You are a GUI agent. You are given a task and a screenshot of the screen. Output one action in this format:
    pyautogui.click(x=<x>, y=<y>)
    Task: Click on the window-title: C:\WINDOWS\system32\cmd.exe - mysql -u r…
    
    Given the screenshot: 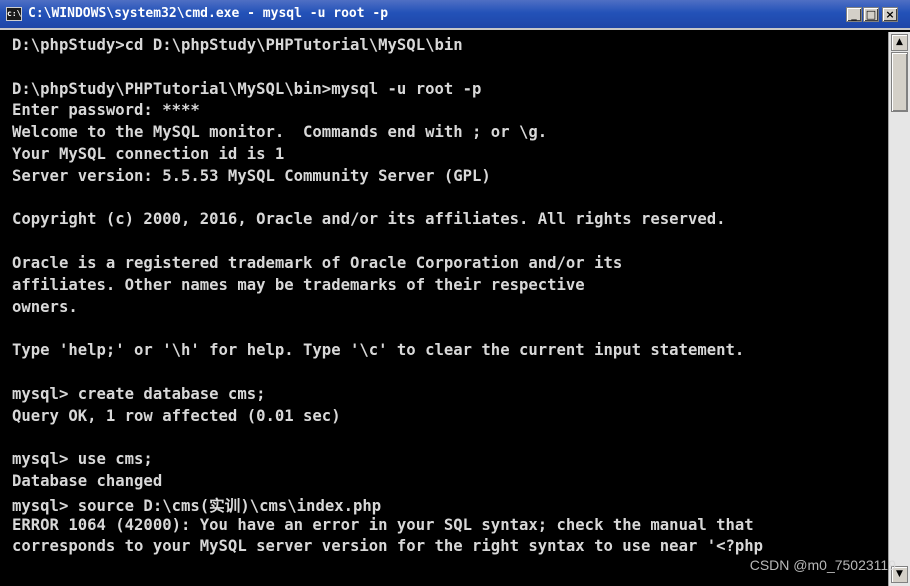 What is the action you would take?
    pyautogui.click(x=208, y=13)
    